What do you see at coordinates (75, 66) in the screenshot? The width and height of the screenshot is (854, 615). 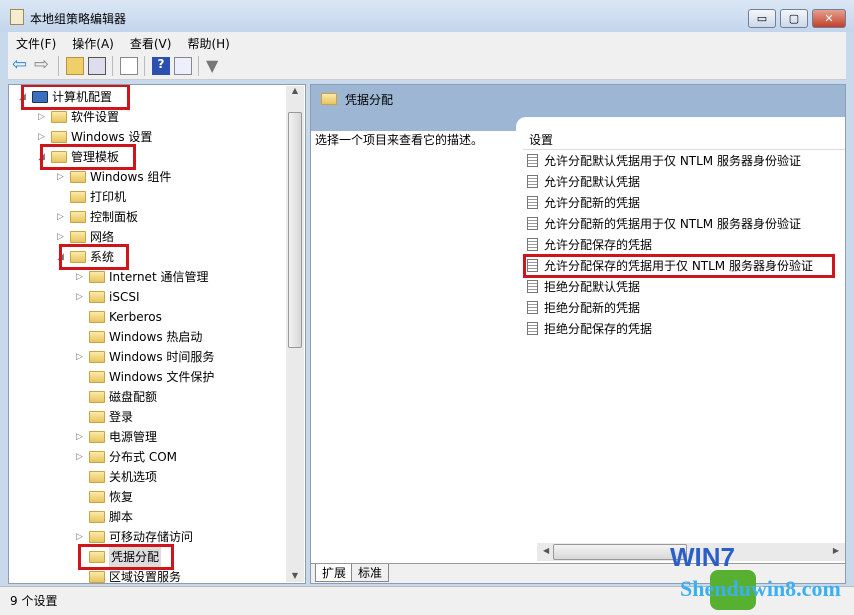 I see `up-folder-icon` at bounding box center [75, 66].